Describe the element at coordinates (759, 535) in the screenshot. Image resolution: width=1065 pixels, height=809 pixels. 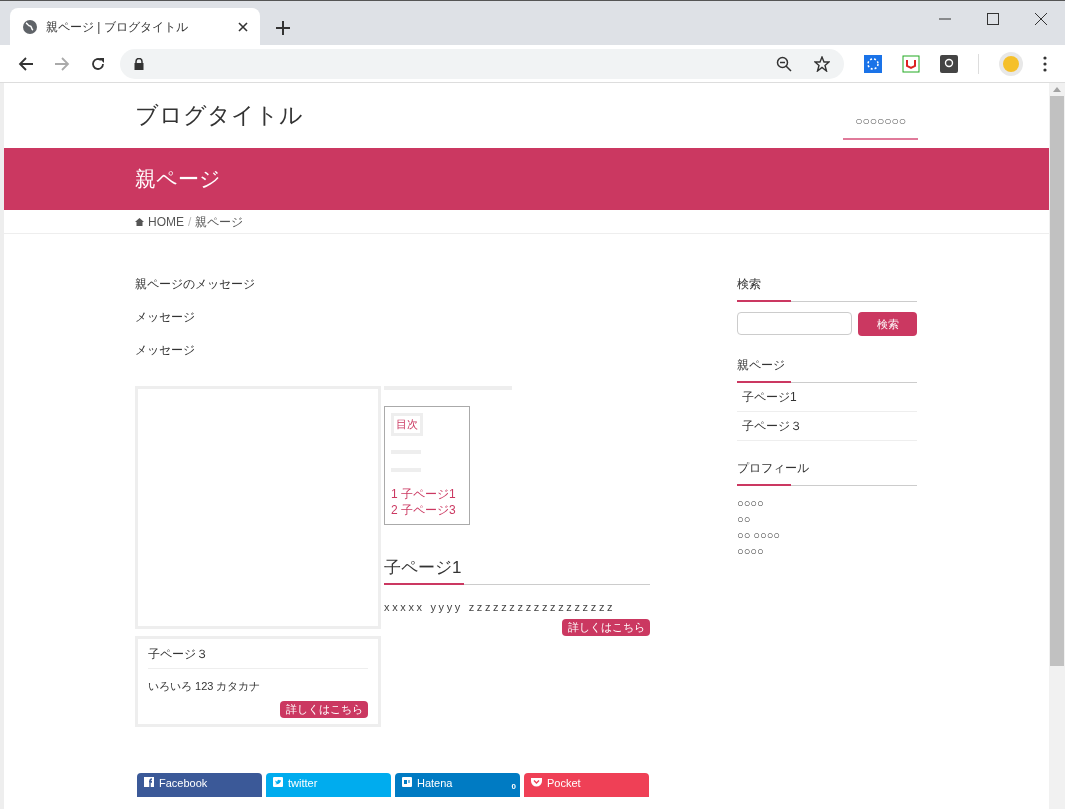
I see `profile-text: ○○ ○○○○` at that location.